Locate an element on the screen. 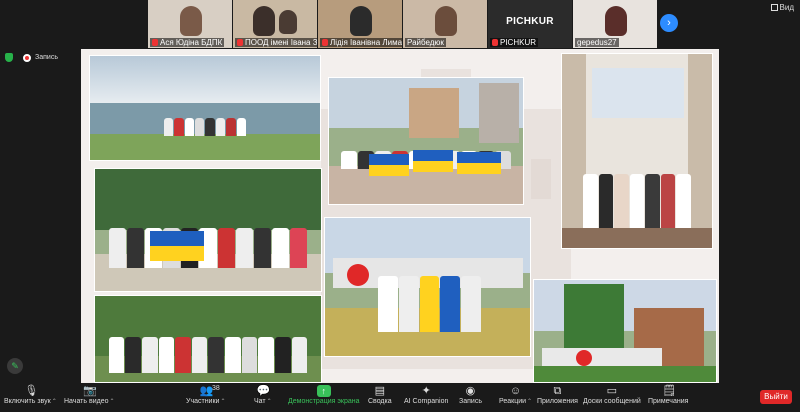 The width and height of the screenshot is (800, 412). record-label: Запись is located at coordinates (470, 401).